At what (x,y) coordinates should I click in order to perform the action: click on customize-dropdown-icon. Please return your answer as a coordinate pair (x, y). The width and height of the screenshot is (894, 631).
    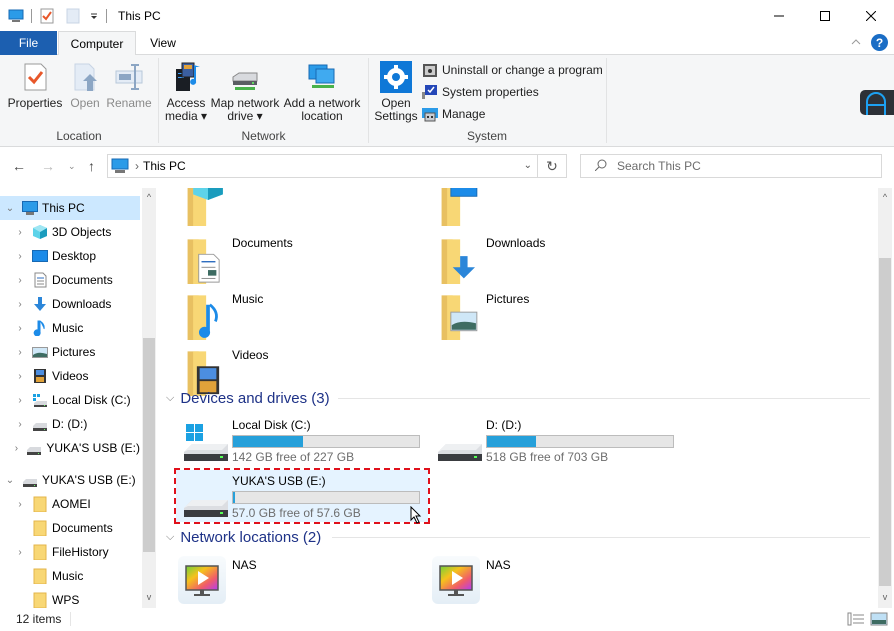
    Looking at the image, I should click on (94, 16).